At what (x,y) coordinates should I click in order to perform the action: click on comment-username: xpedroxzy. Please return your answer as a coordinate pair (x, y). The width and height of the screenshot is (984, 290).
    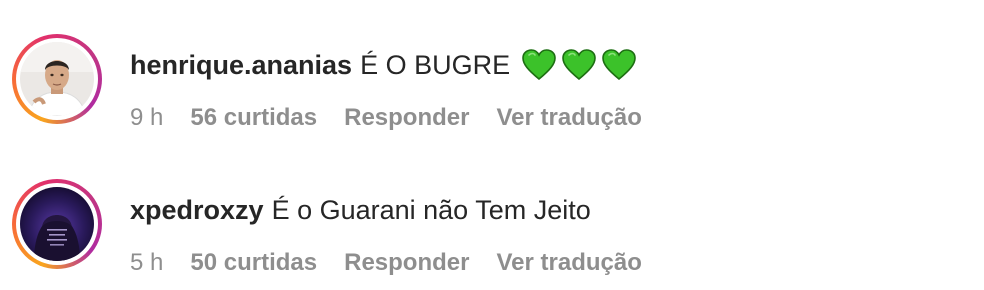
    Looking at the image, I should click on (197, 210).